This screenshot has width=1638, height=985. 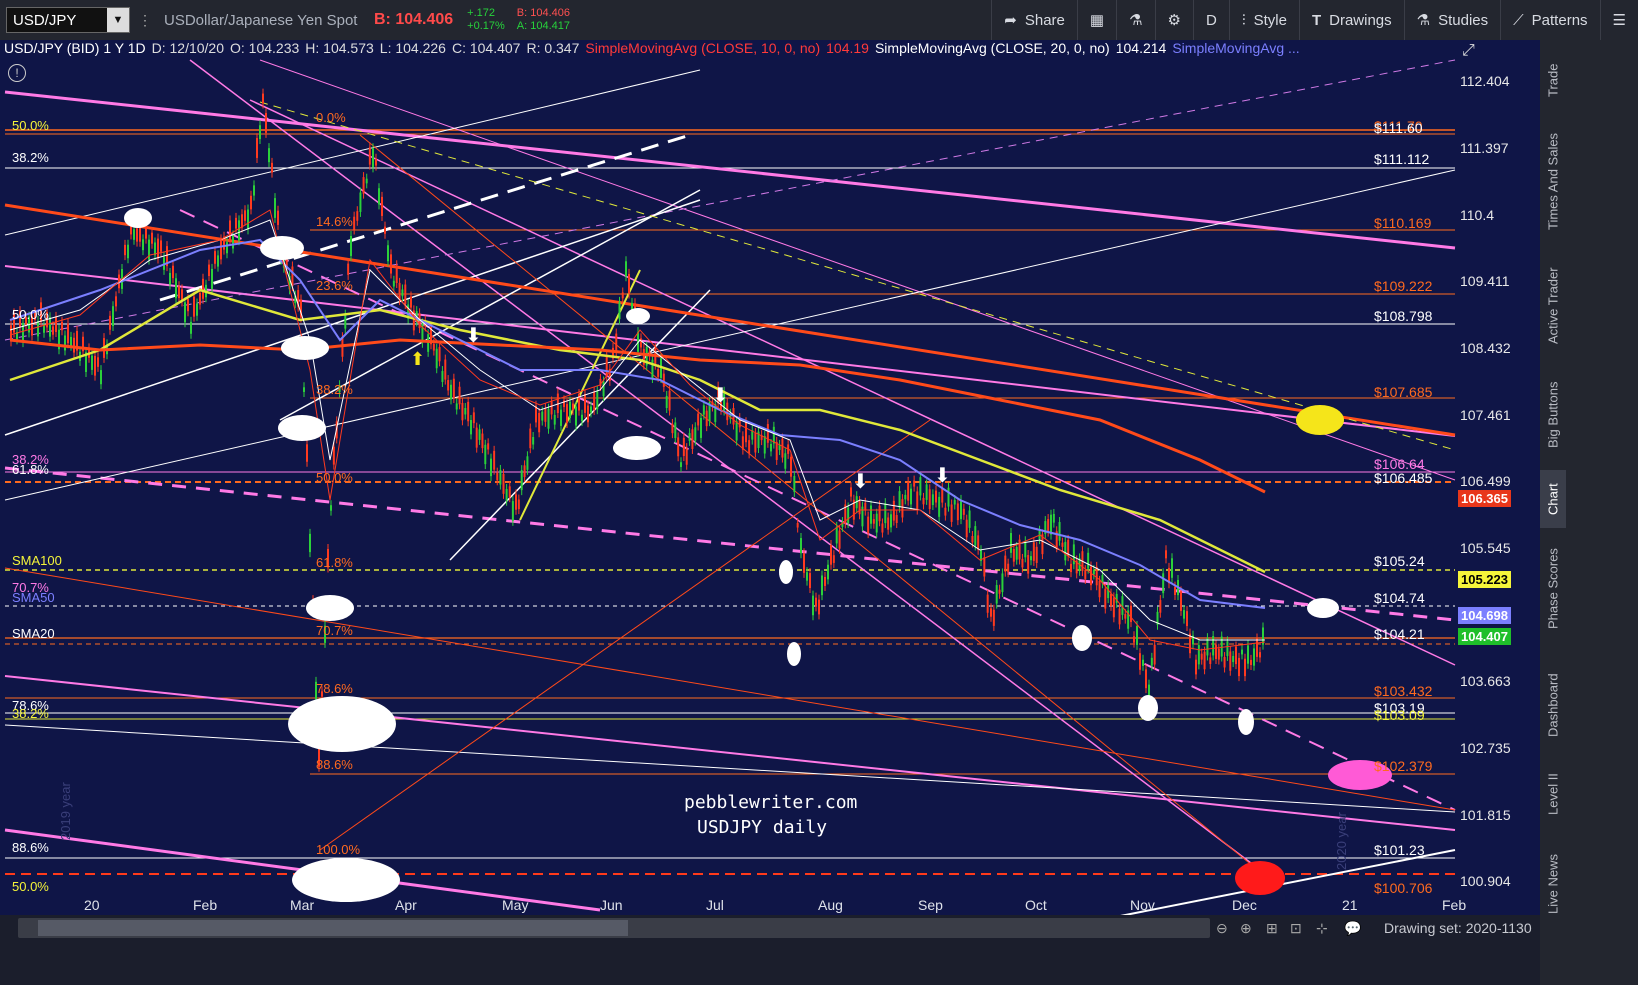 What do you see at coordinates (1036, 905) in the screenshot?
I see `x-tick-label: Oct` at bounding box center [1036, 905].